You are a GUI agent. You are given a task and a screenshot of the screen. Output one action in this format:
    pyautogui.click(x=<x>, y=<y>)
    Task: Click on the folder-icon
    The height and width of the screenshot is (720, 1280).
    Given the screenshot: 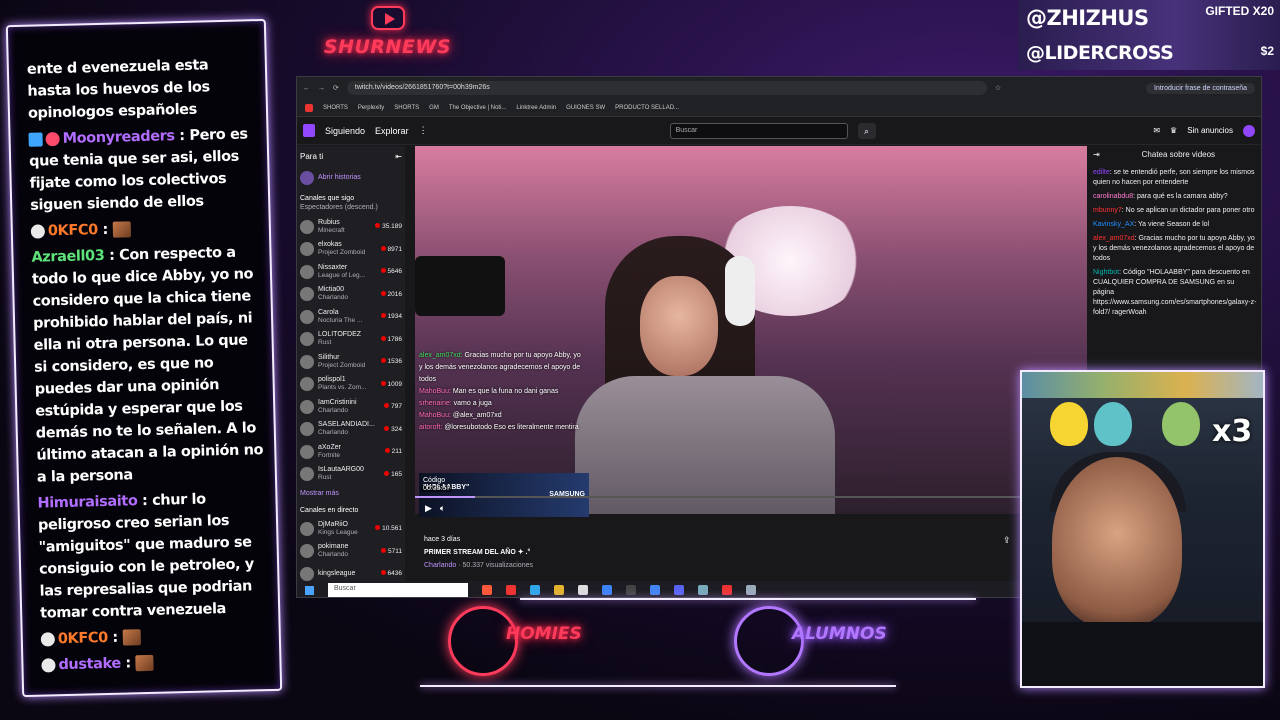 What is the action you would take?
    pyautogui.click(x=559, y=590)
    